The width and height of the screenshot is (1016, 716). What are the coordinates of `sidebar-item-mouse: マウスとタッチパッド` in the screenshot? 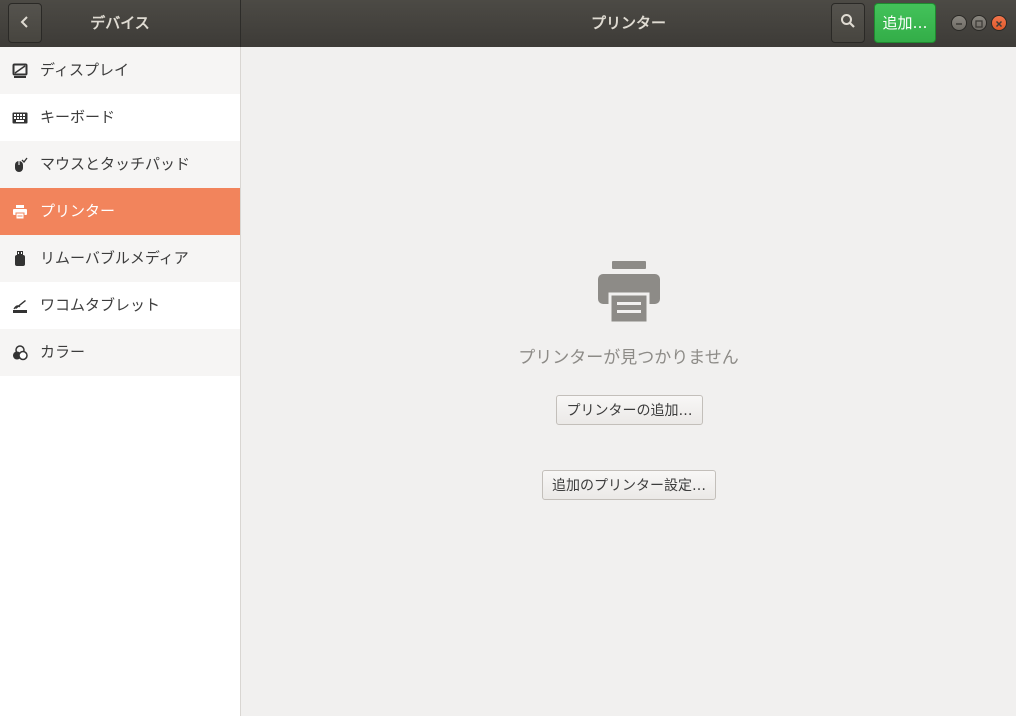 It's located at (120, 164).